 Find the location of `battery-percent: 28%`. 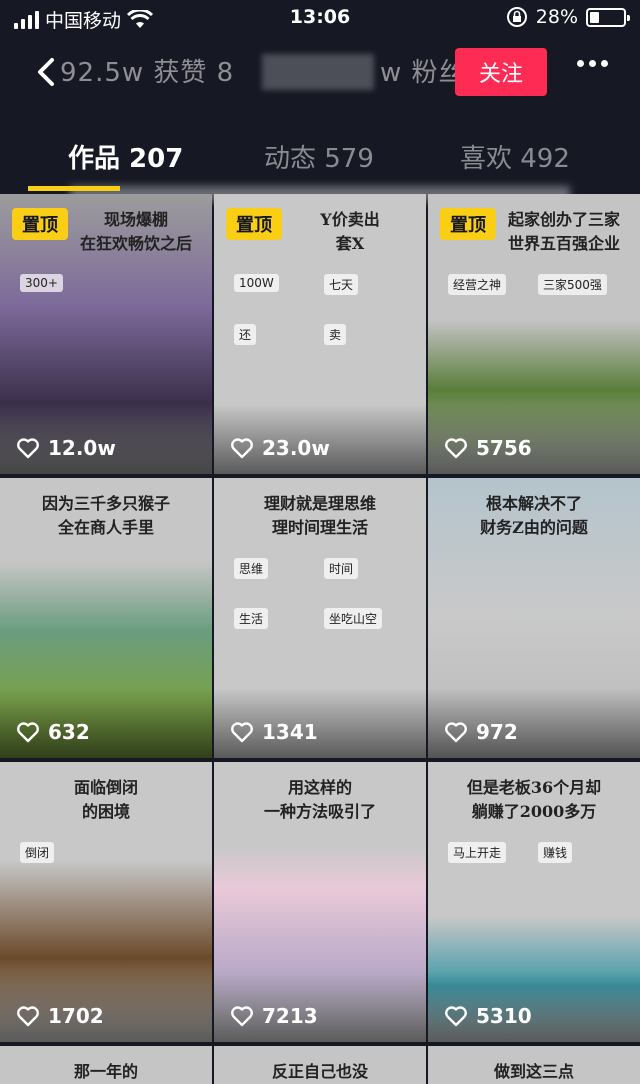

battery-percent: 28% is located at coordinates (556, 17).